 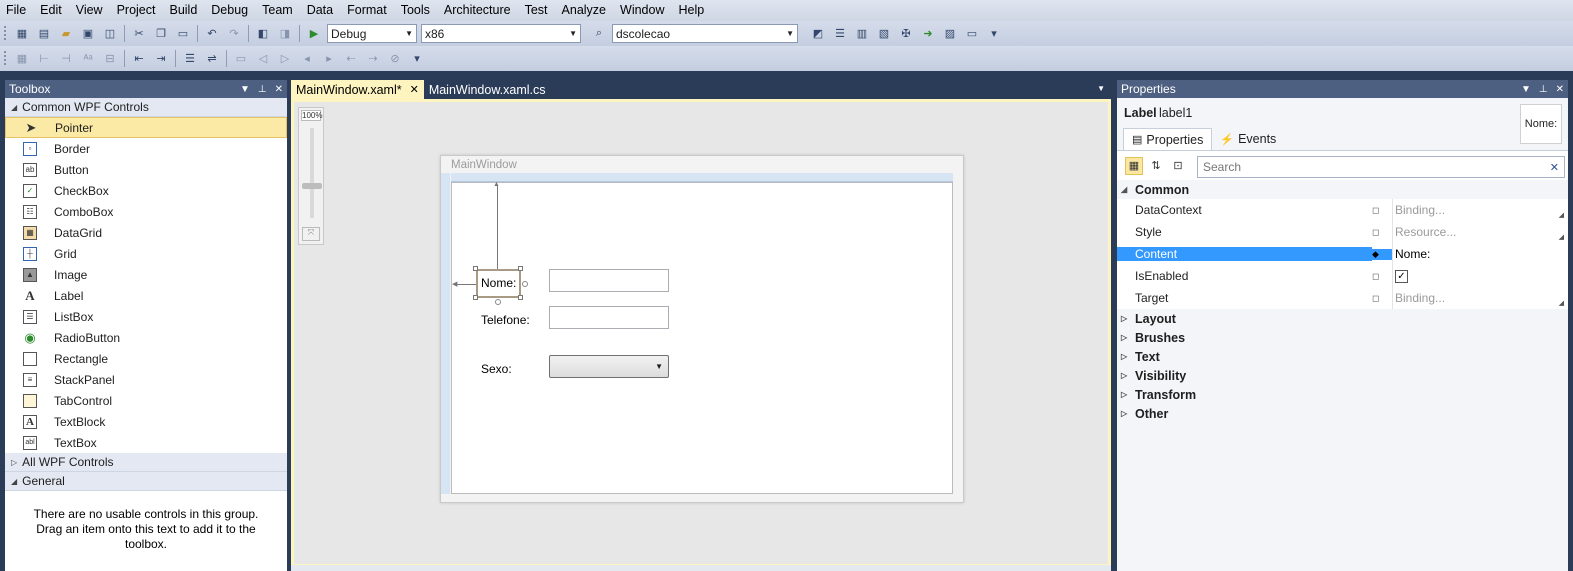 I want to click on design-xaml-tabs, so click(x=701, y=568).